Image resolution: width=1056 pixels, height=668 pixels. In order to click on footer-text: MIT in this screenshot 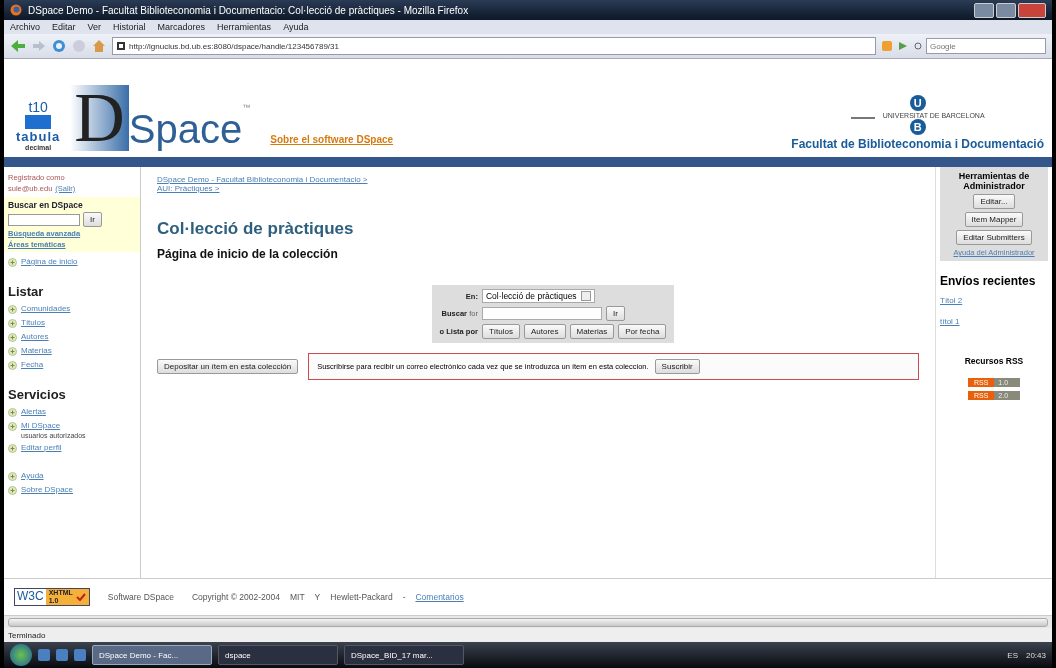, I will do `click(297, 597)`.